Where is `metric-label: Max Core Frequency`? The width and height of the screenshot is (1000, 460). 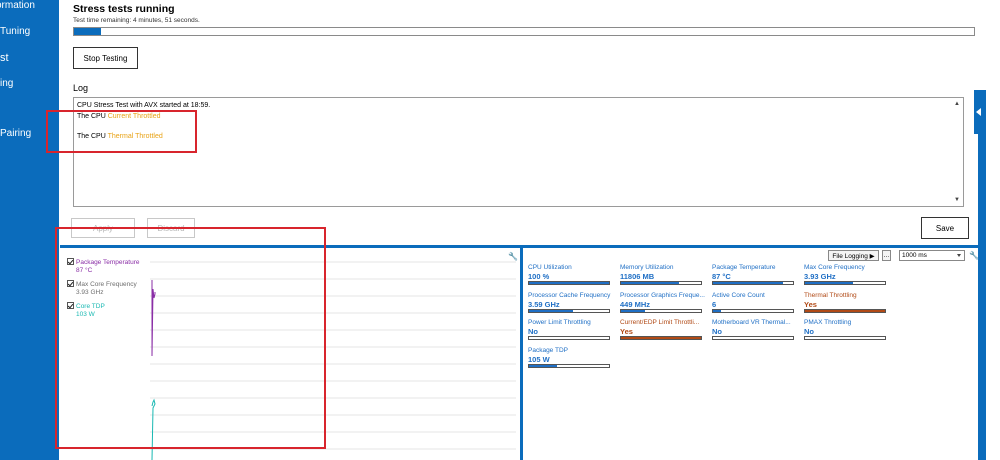
metric-label: Max Core Frequency is located at coordinates (834, 267).